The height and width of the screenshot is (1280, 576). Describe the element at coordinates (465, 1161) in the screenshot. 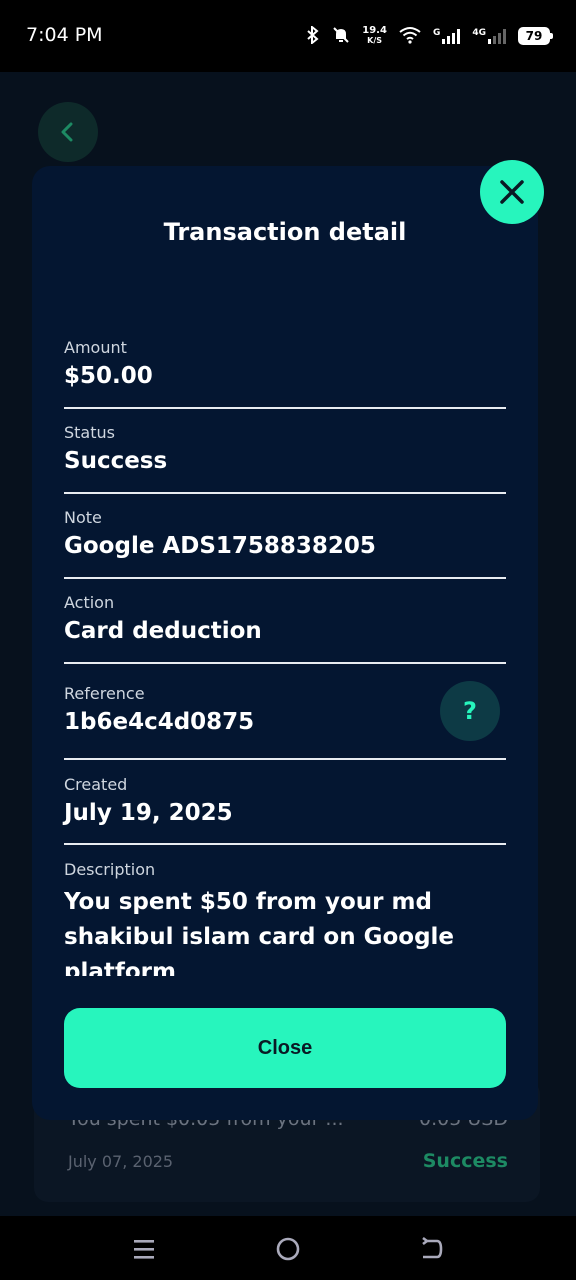

I see `transaction-status: Success` at that location.